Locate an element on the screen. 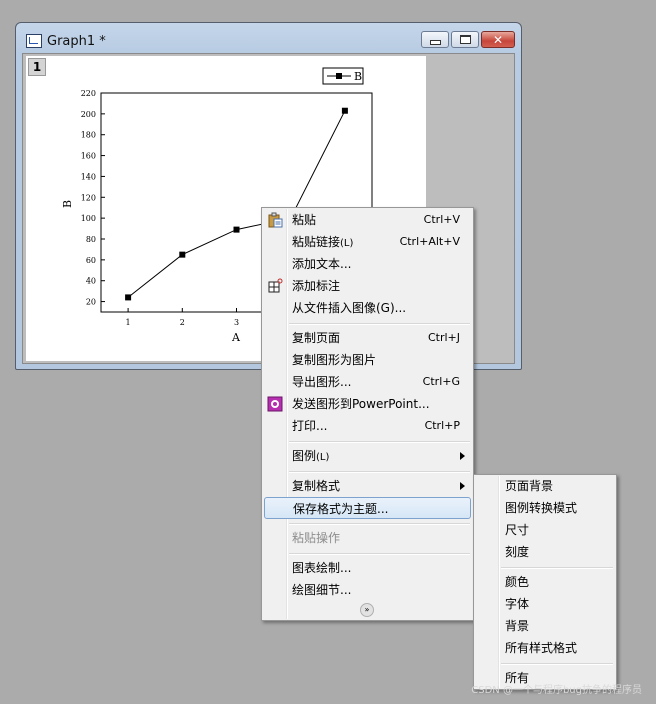  menu-item-paste: 粘贴 Ctrl+V is located at coordinates (367, 220).